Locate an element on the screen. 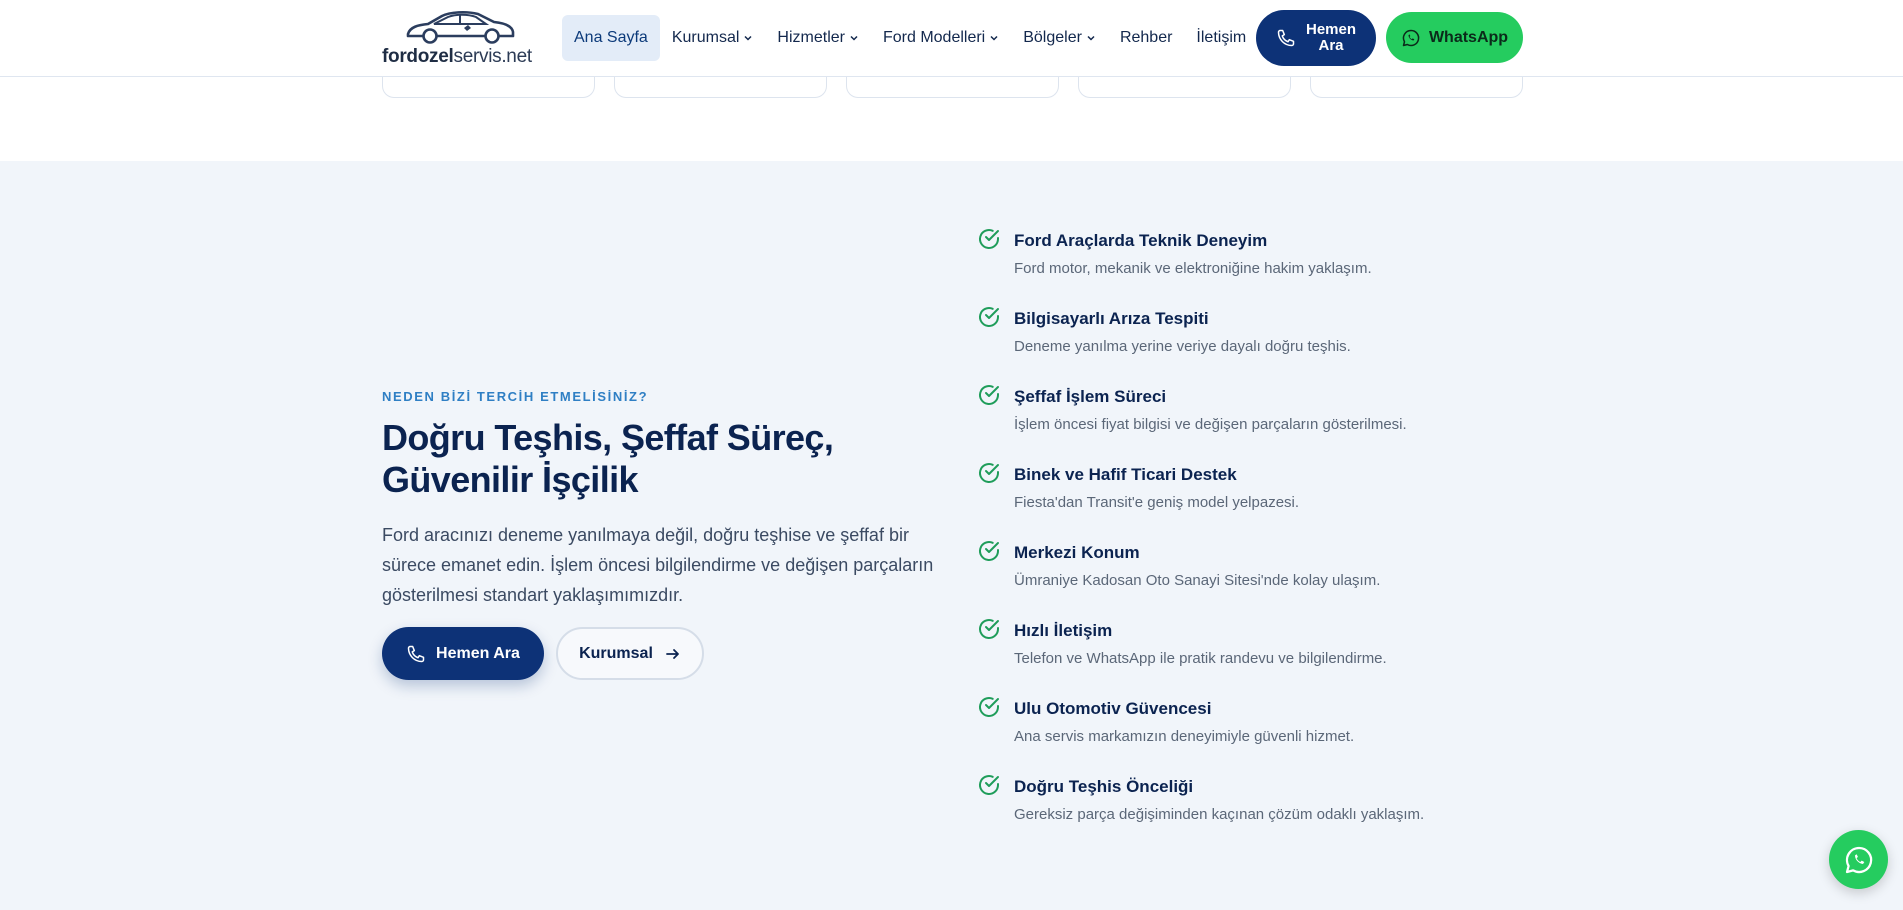 Image resolution: width=1903 pixels, height=910 pixels. call-now-button: Hemen Ara is located at coordinates (463, 653).